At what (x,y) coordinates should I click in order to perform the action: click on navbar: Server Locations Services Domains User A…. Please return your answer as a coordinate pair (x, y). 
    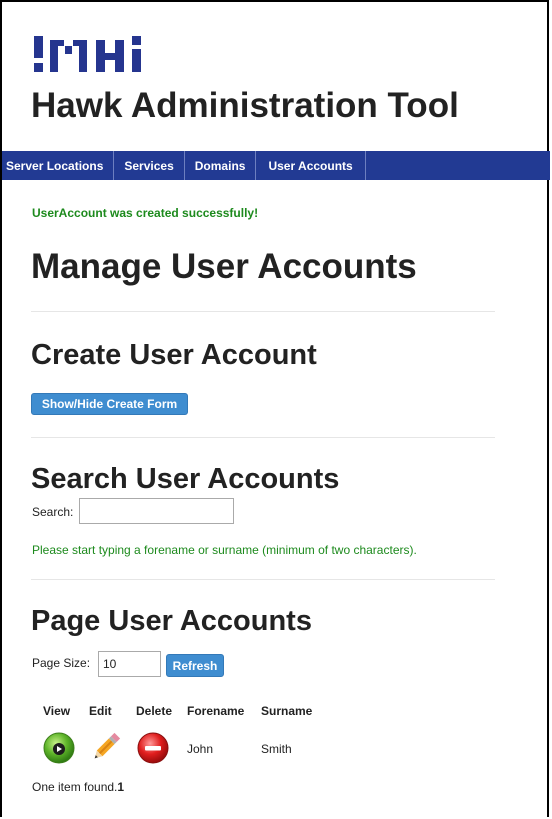
    Looking at the image, I should click on (276, 165).